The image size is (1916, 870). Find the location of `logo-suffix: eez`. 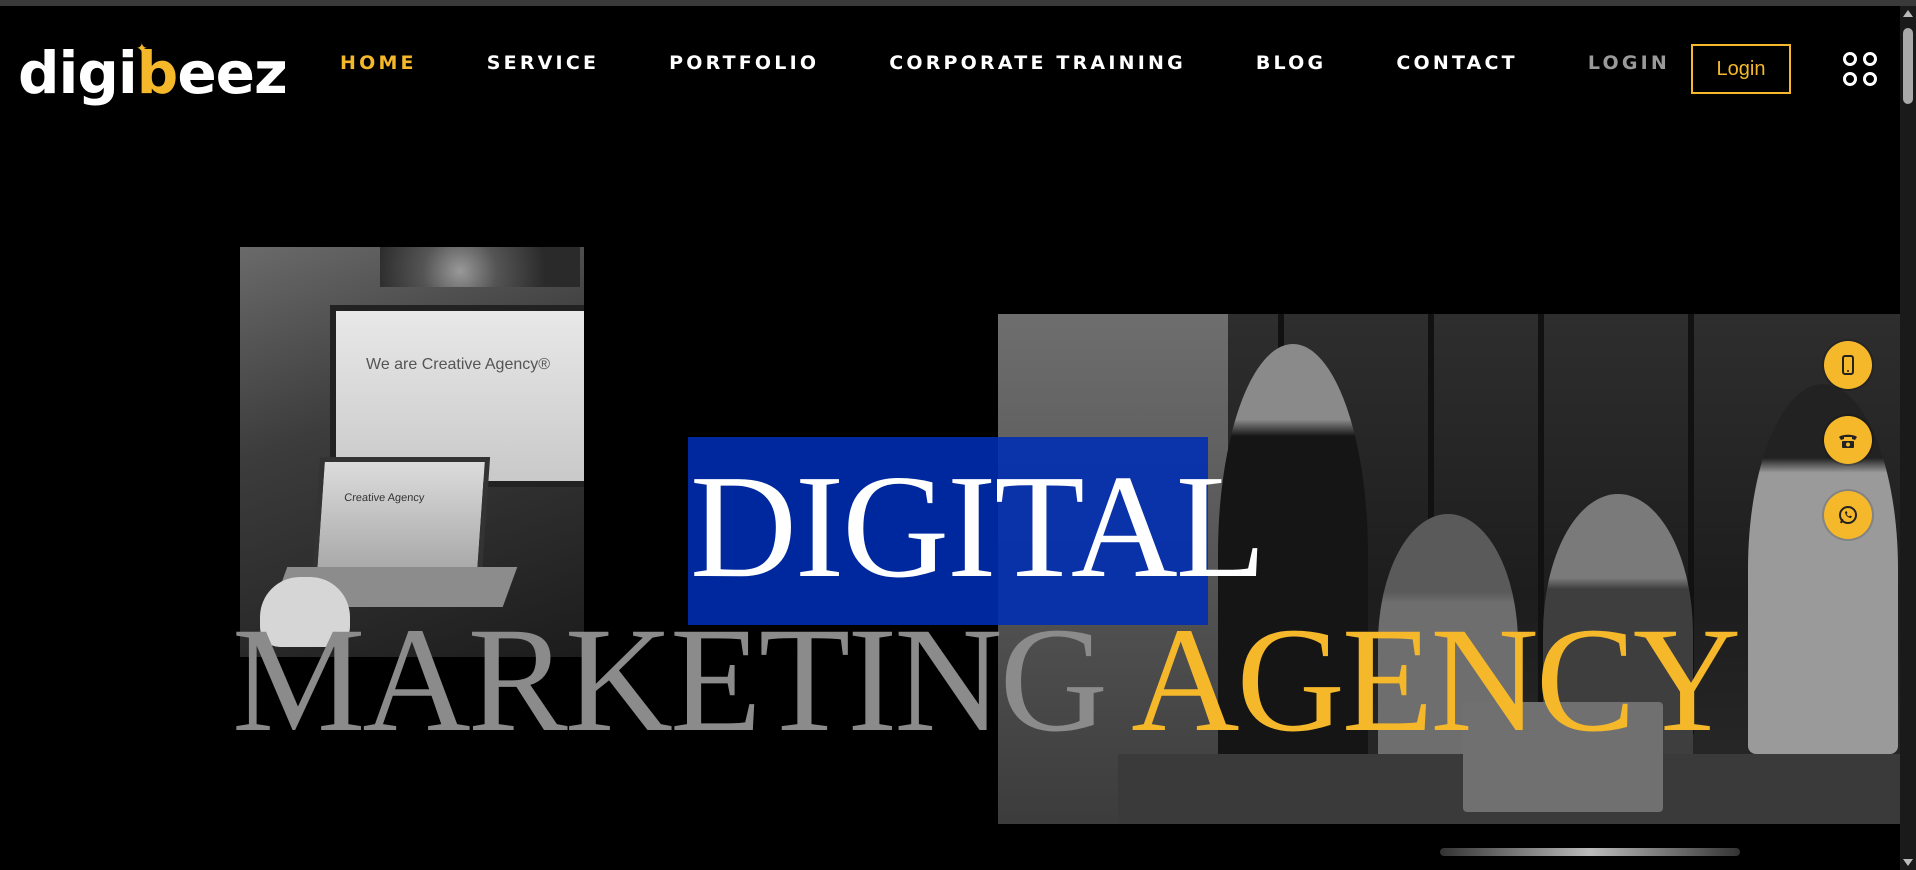

logo-suffix: eez is located at coordinates (232, 73).